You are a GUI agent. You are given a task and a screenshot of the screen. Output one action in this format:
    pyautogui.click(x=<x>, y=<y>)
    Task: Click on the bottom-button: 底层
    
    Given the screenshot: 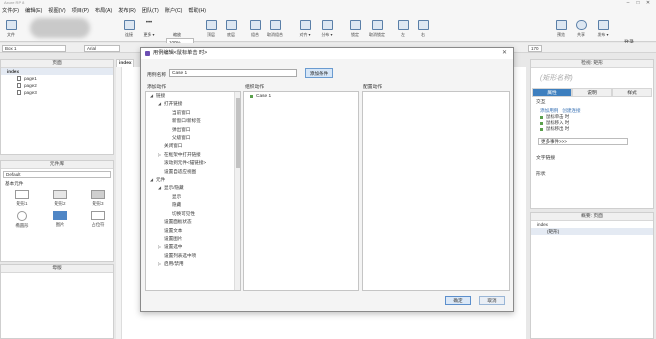 What is the action you would take?
    pyautogui.click(x=231, y=29)
    